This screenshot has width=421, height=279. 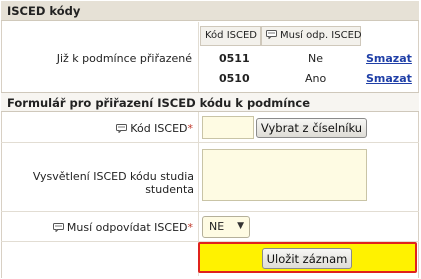 I want to click on section-header: ISCED kódy, so click(x=210, y=11).